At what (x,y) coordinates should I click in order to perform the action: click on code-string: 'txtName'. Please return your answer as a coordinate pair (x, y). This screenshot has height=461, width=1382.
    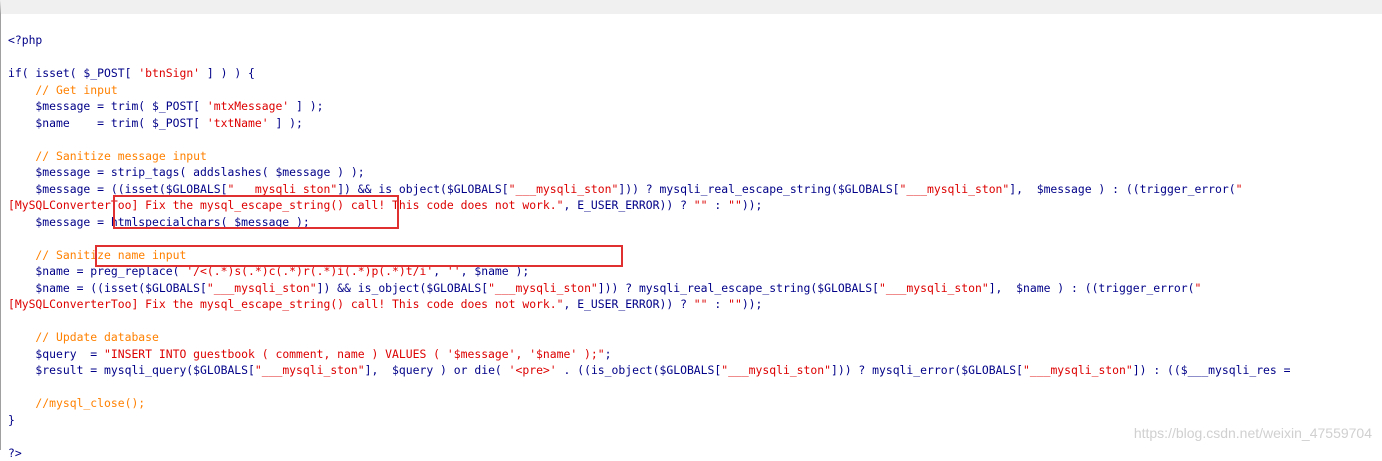
    Looking at the image, I should click on (238, 123).